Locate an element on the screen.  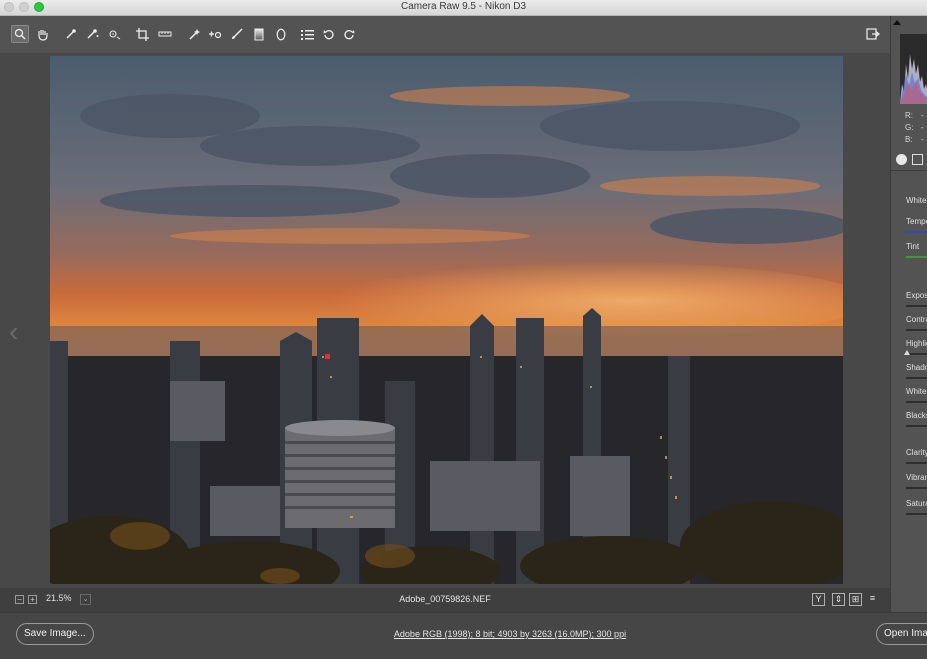
tint-slider is located at coordinates (916, 257).